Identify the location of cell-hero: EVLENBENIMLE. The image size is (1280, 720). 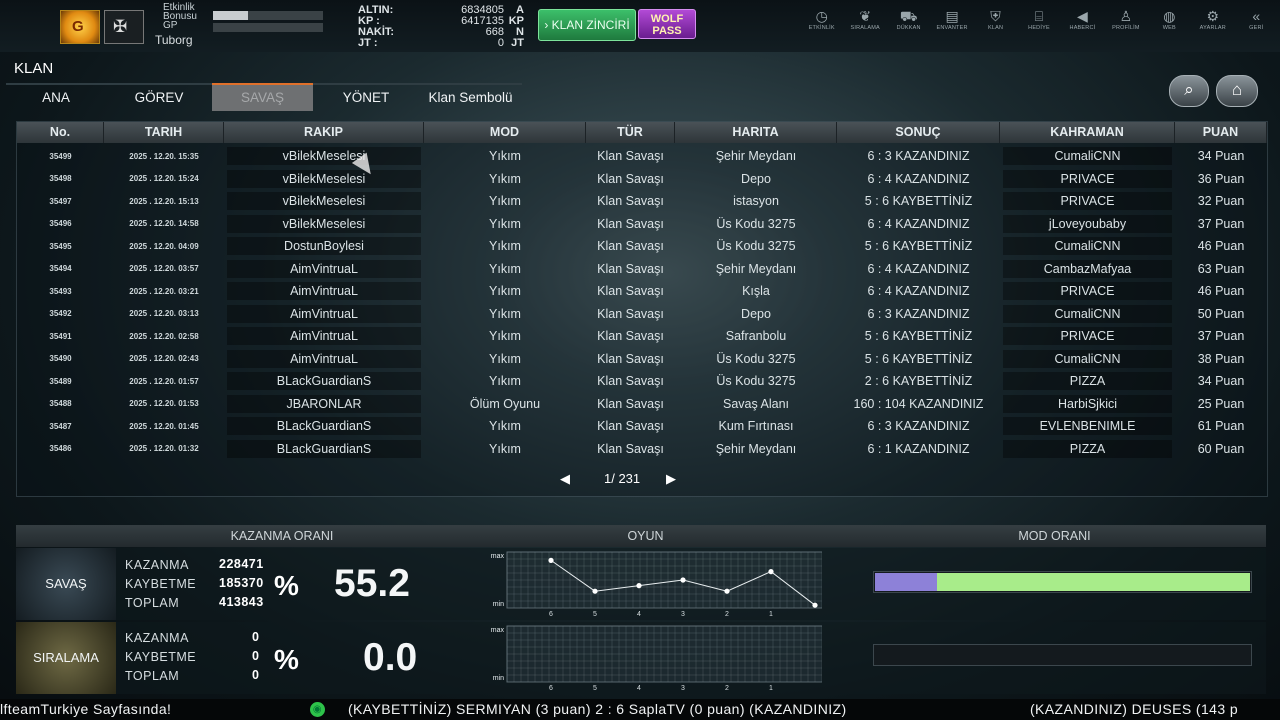
(1087, 426).